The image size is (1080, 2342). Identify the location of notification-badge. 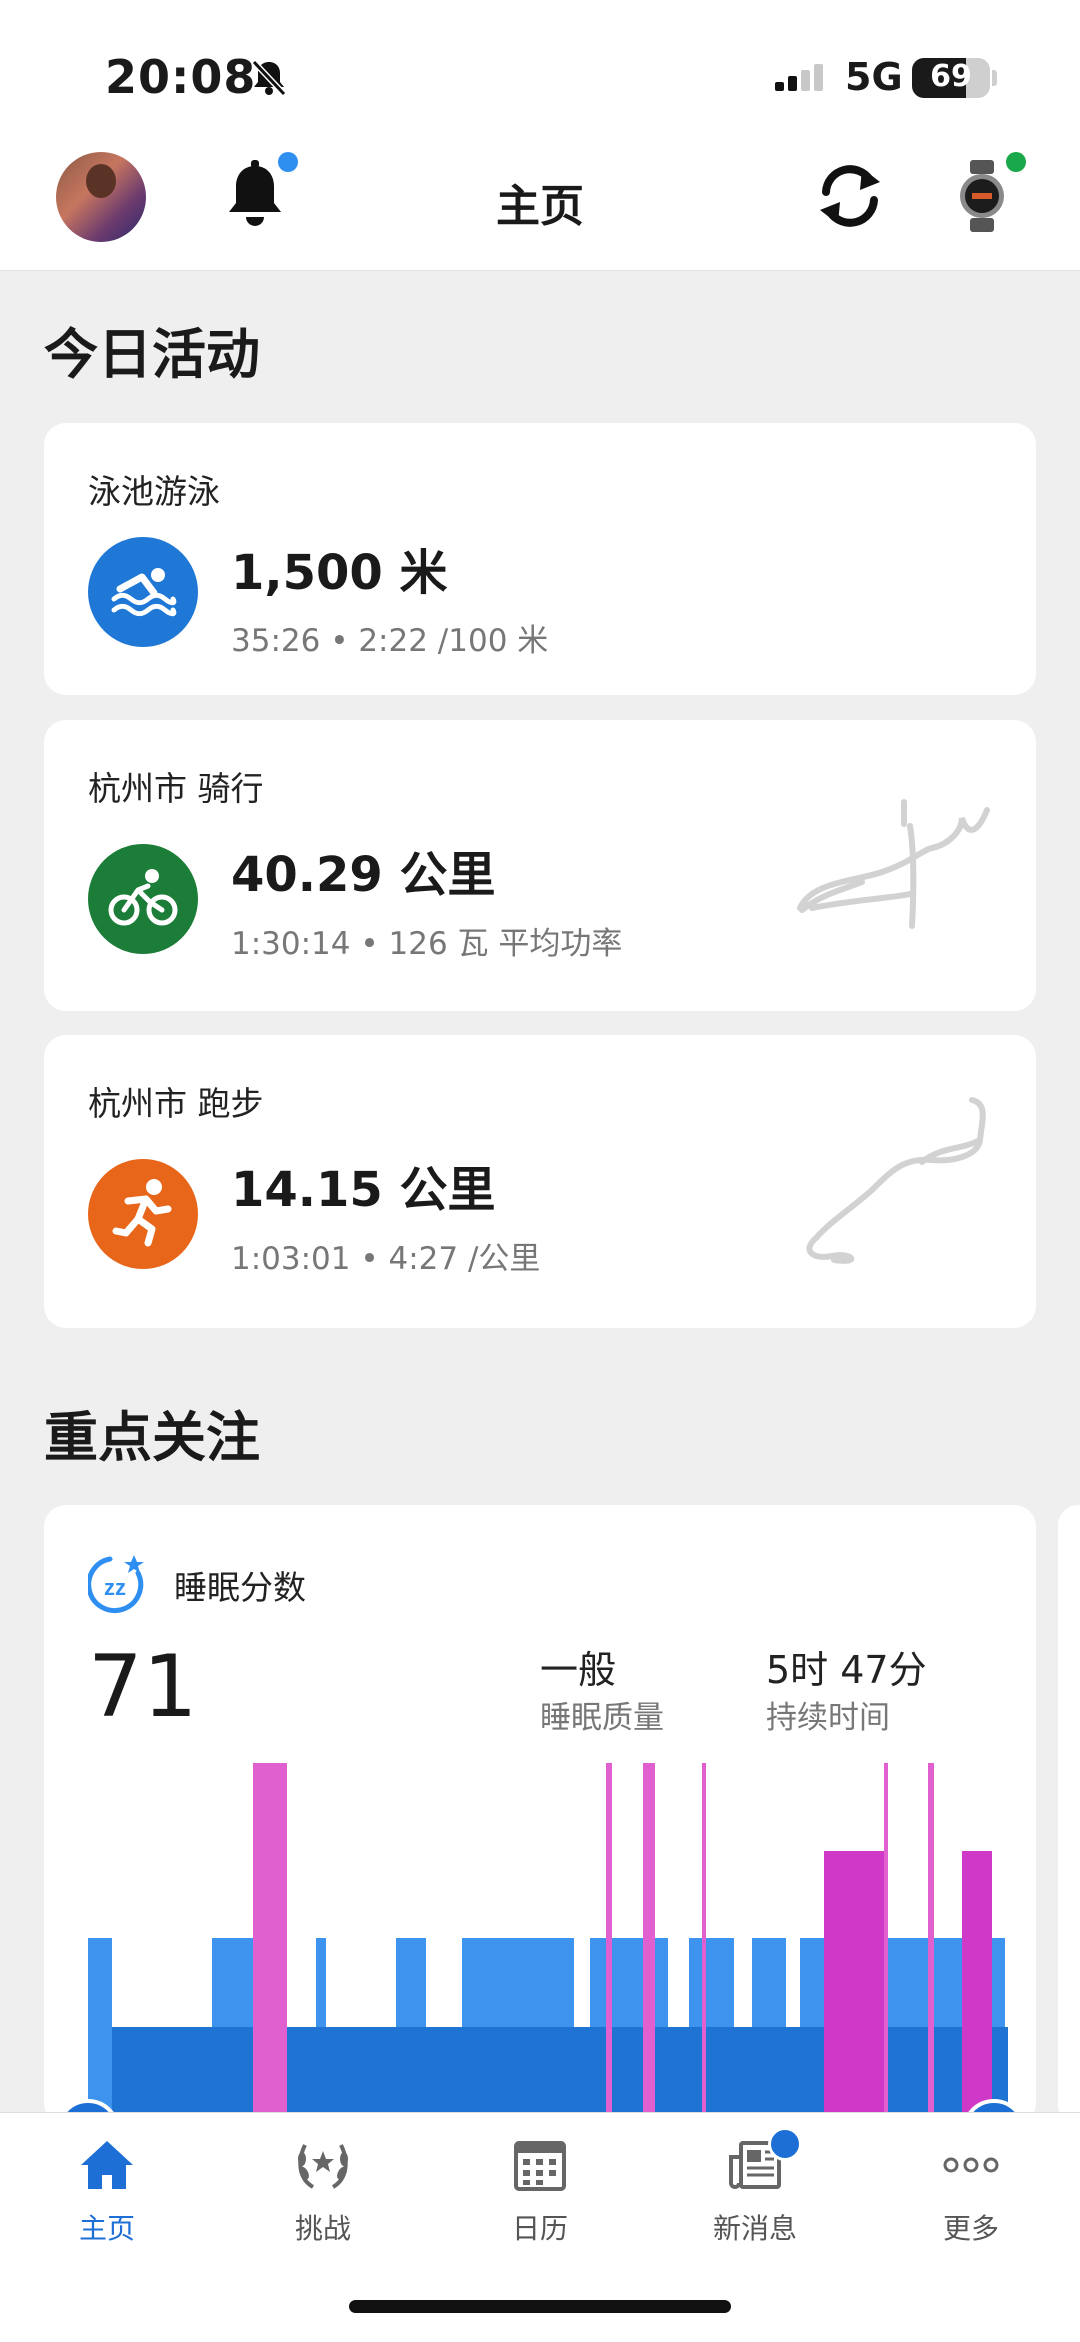
(288, 162).